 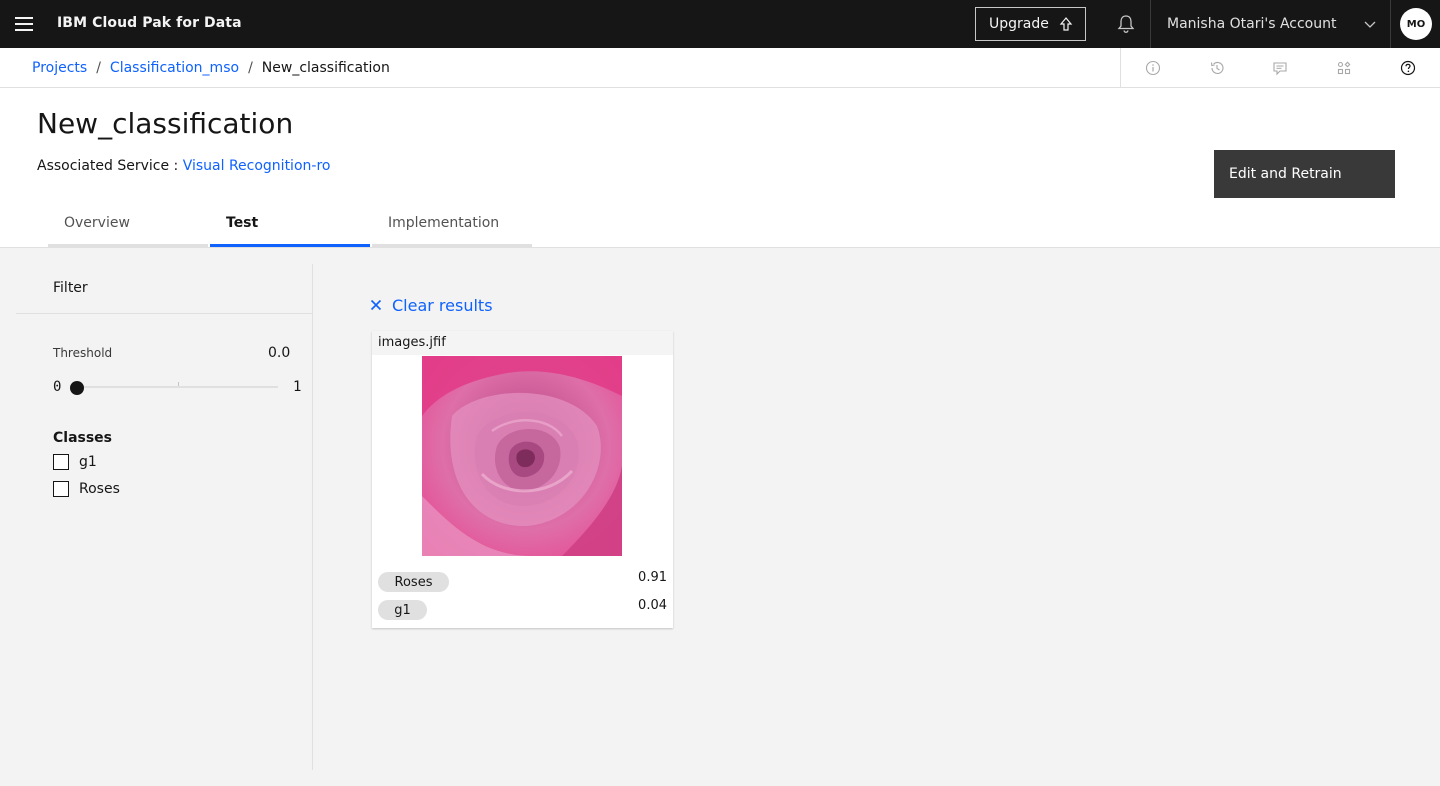 I want to click on upgrade-icon, so click(x=1066, y=24).